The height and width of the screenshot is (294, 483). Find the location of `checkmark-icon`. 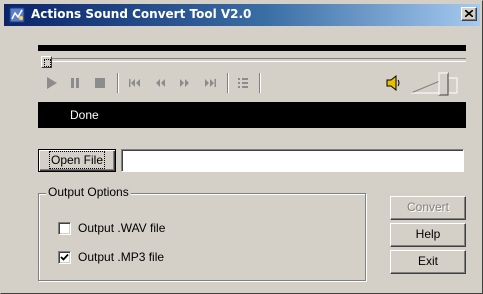

checkmark-icon is located at coordinates (64, 257).